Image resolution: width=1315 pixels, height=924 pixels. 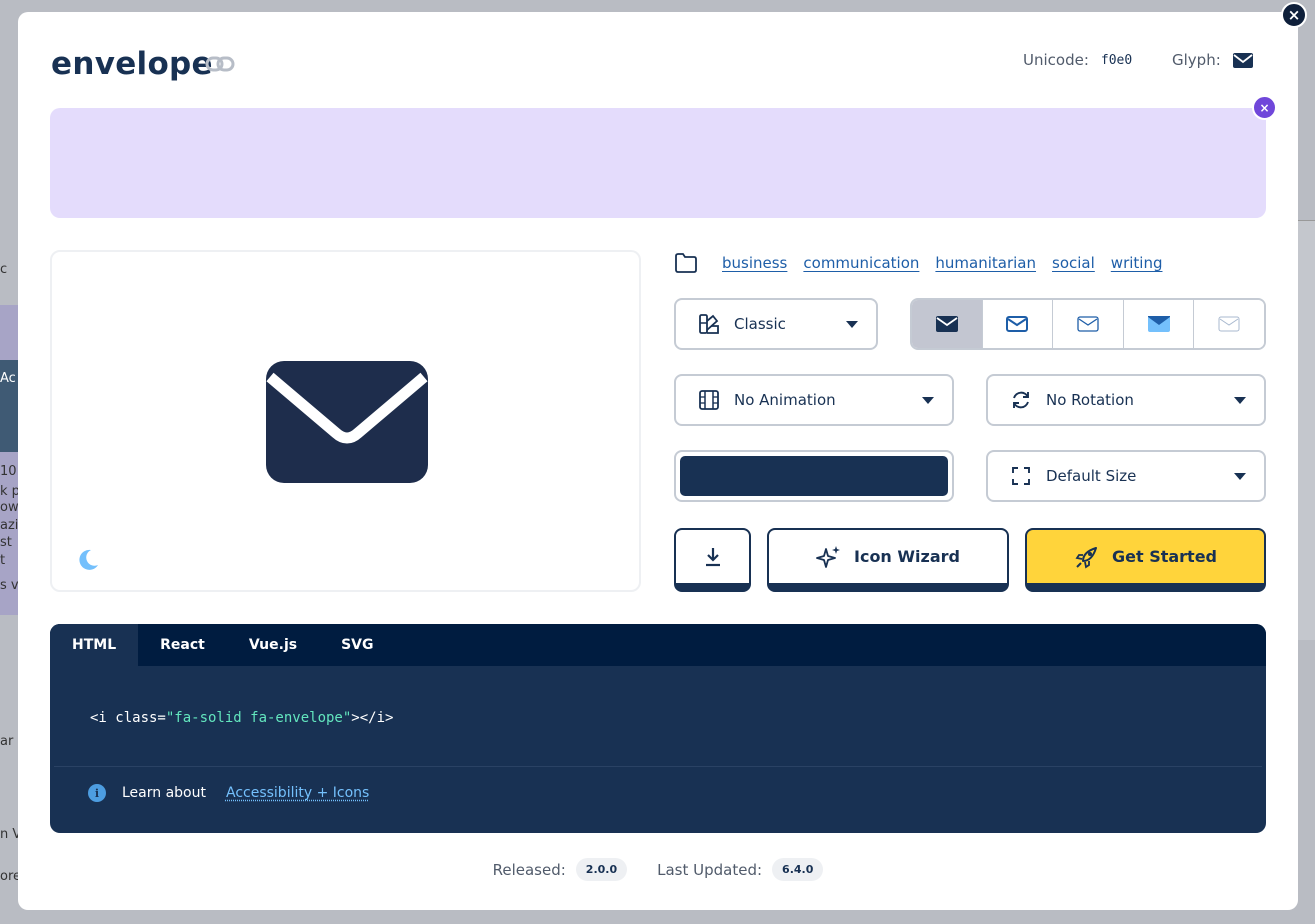 I want to click on code-snippet: <i class="fa-solid fa-envelope"></i>, so click(x=241, y=718).